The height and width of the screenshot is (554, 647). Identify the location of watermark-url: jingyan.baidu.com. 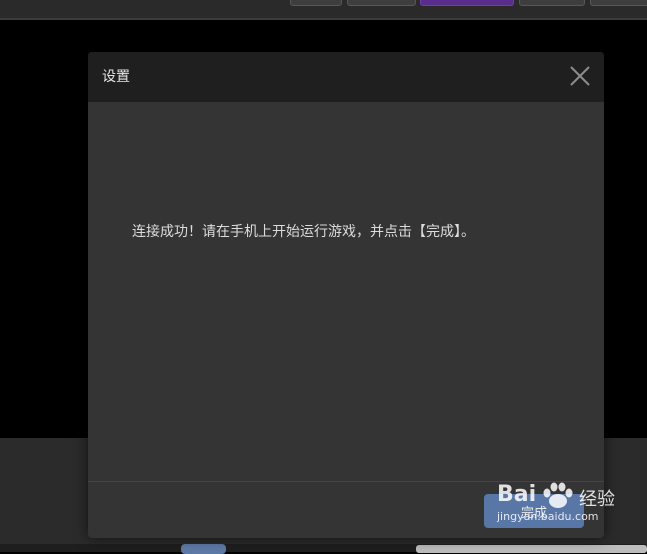
(548, 516).